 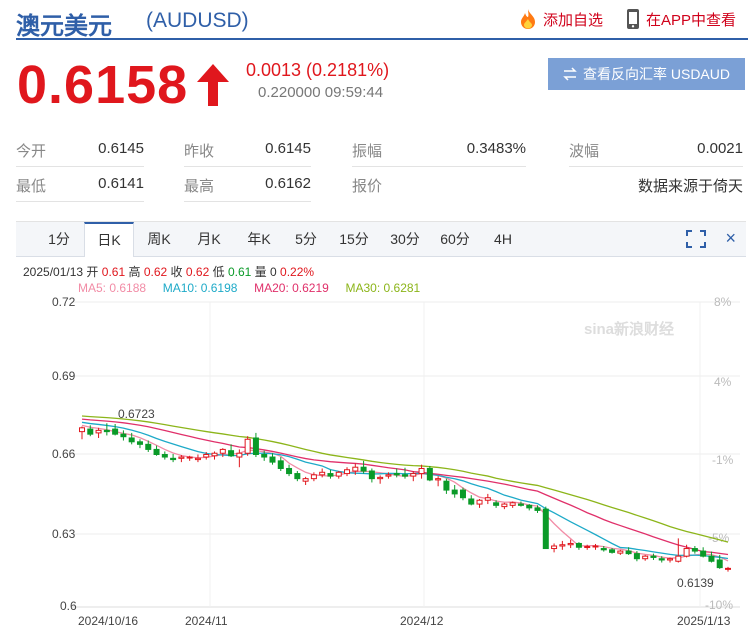 I want to click on add-watchlist-label: 添加自选, so click(x=573, y=20).